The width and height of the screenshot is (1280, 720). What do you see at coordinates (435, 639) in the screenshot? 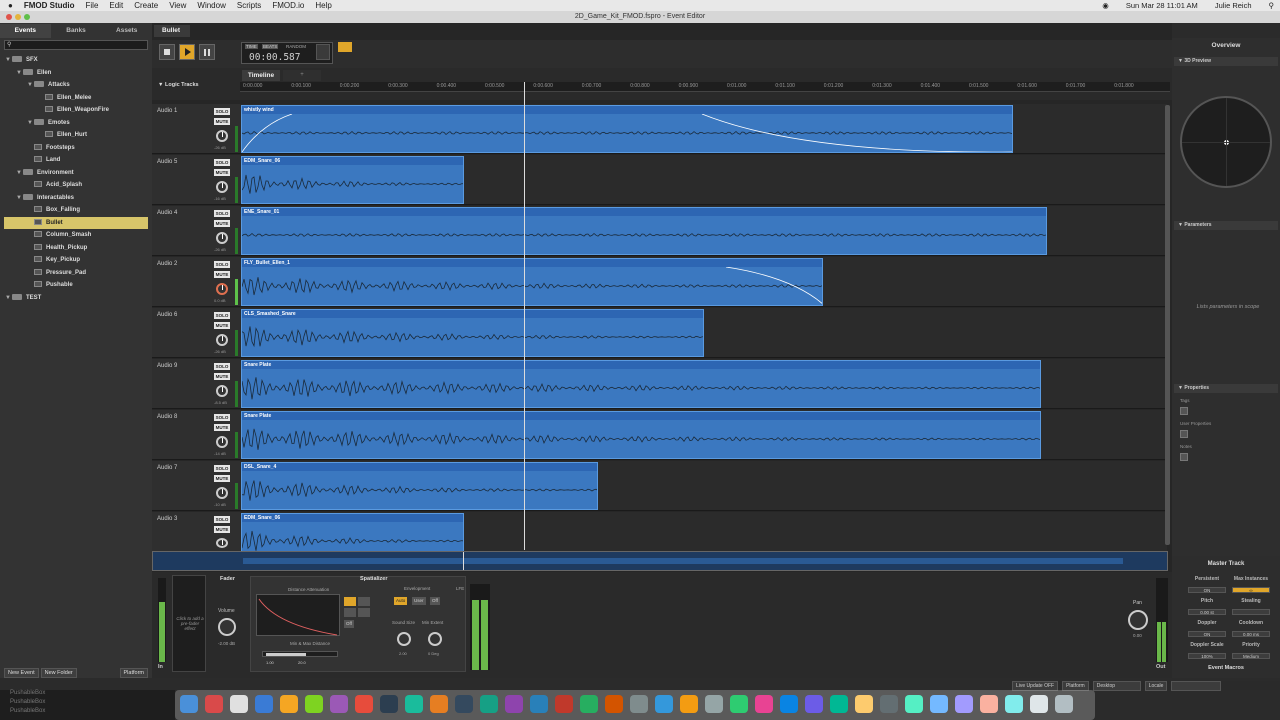
I see `min-extent-knob` at bounding box center [435, 639].